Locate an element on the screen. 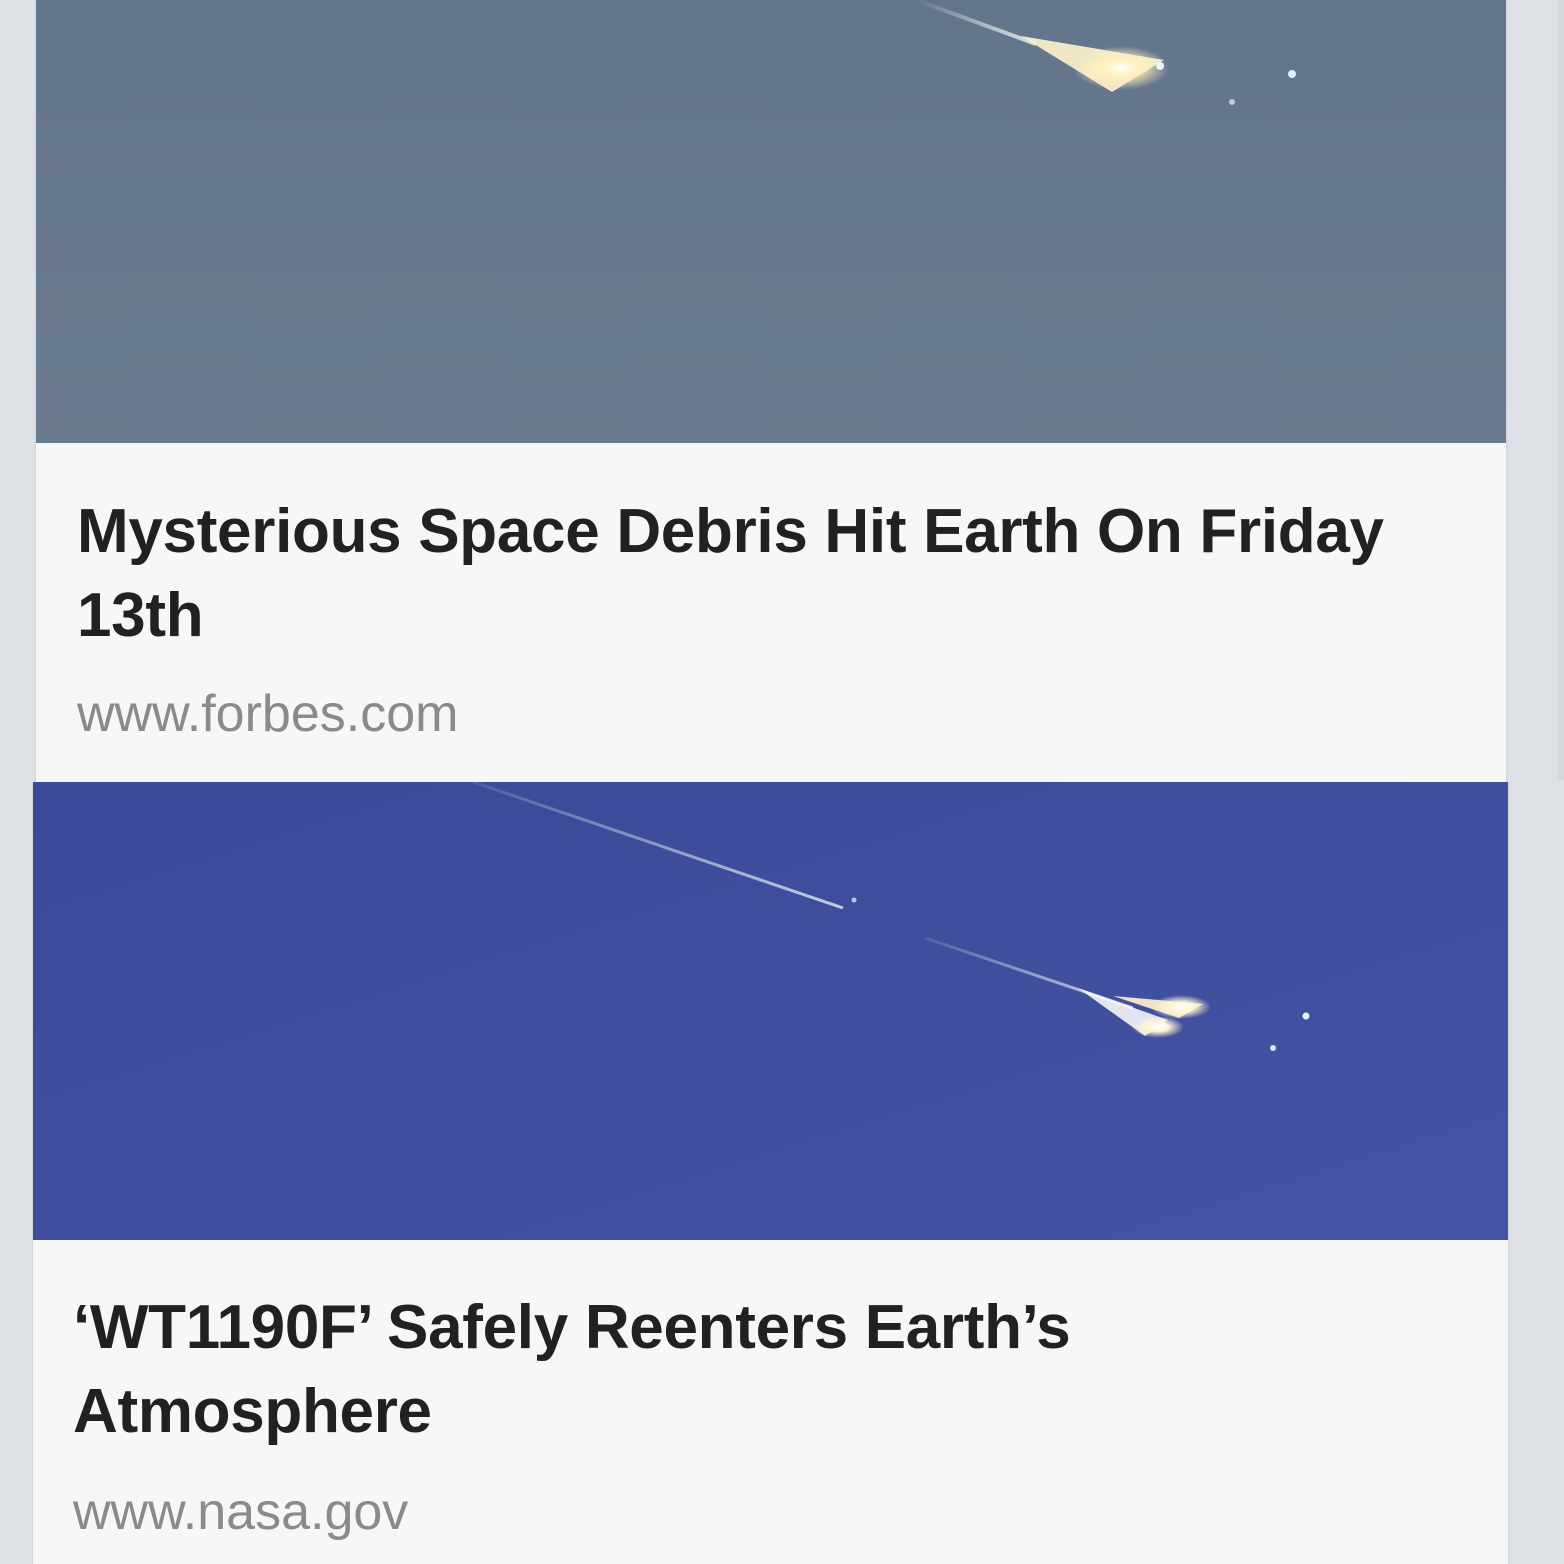 Image resolution: width=1564 pixels, height=1564 pixels. scrollbar is located at coordinates (1561, 390).